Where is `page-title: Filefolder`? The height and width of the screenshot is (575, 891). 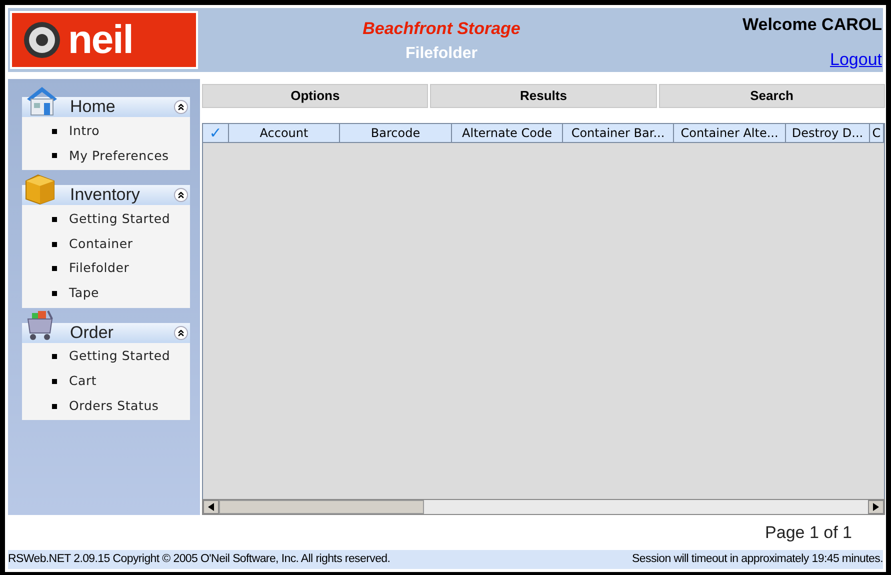
page-title: Filefolder is located at coordinates (441, 54).